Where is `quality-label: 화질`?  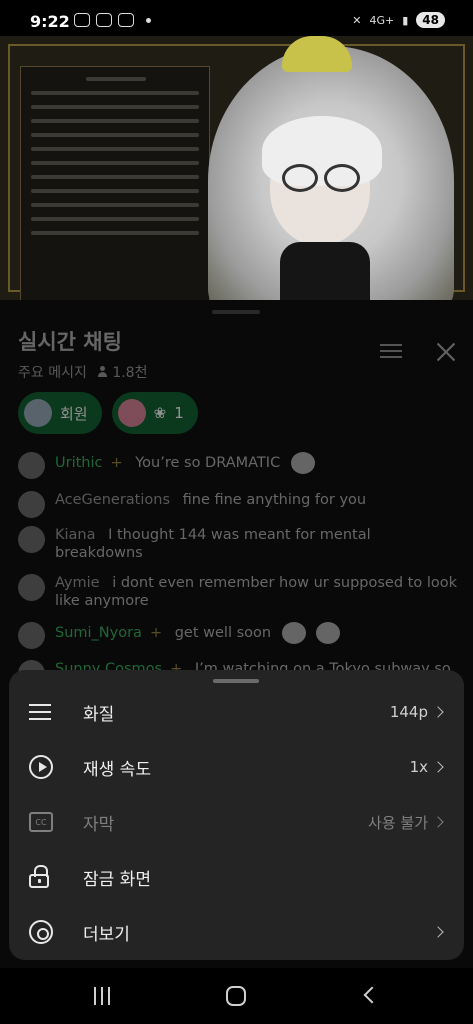 quality-label: 화질 is located at coordinates (99, 714).